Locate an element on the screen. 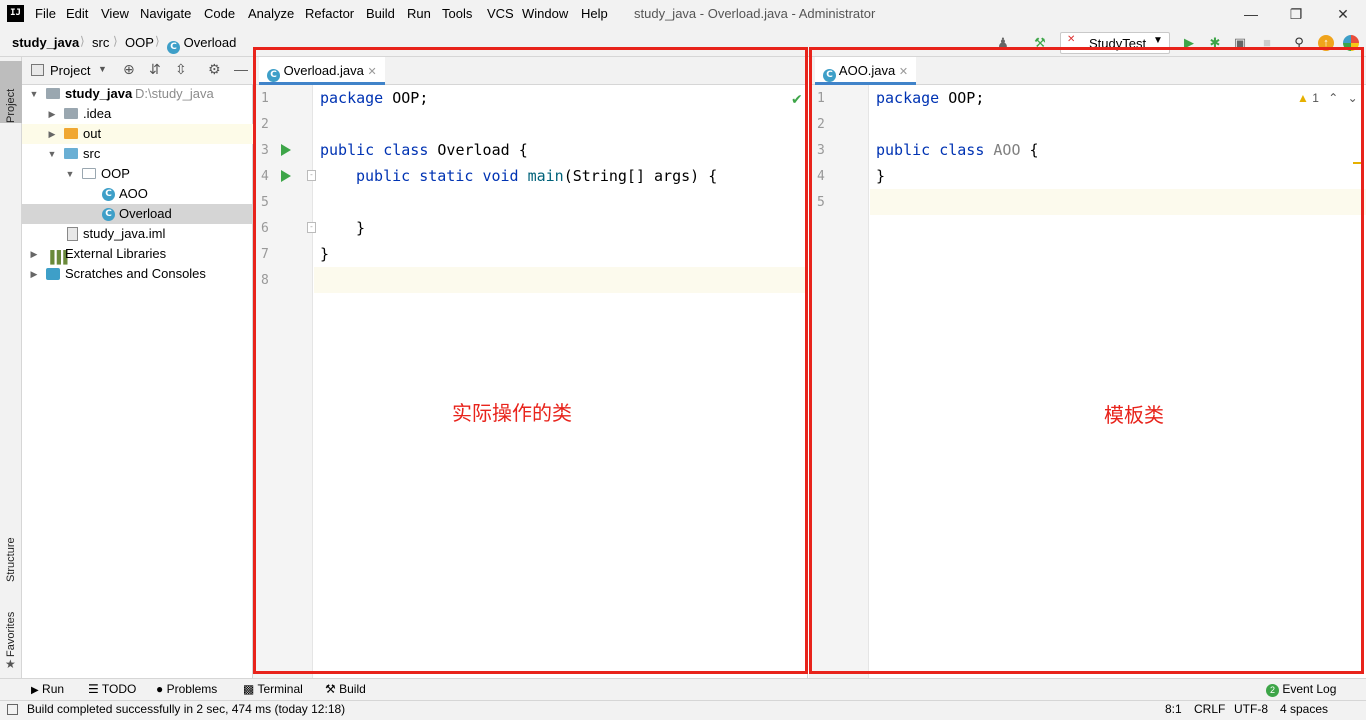 This screenshot has width=1366, height=720. menu-window: Window is located at coordinates (545, 13).